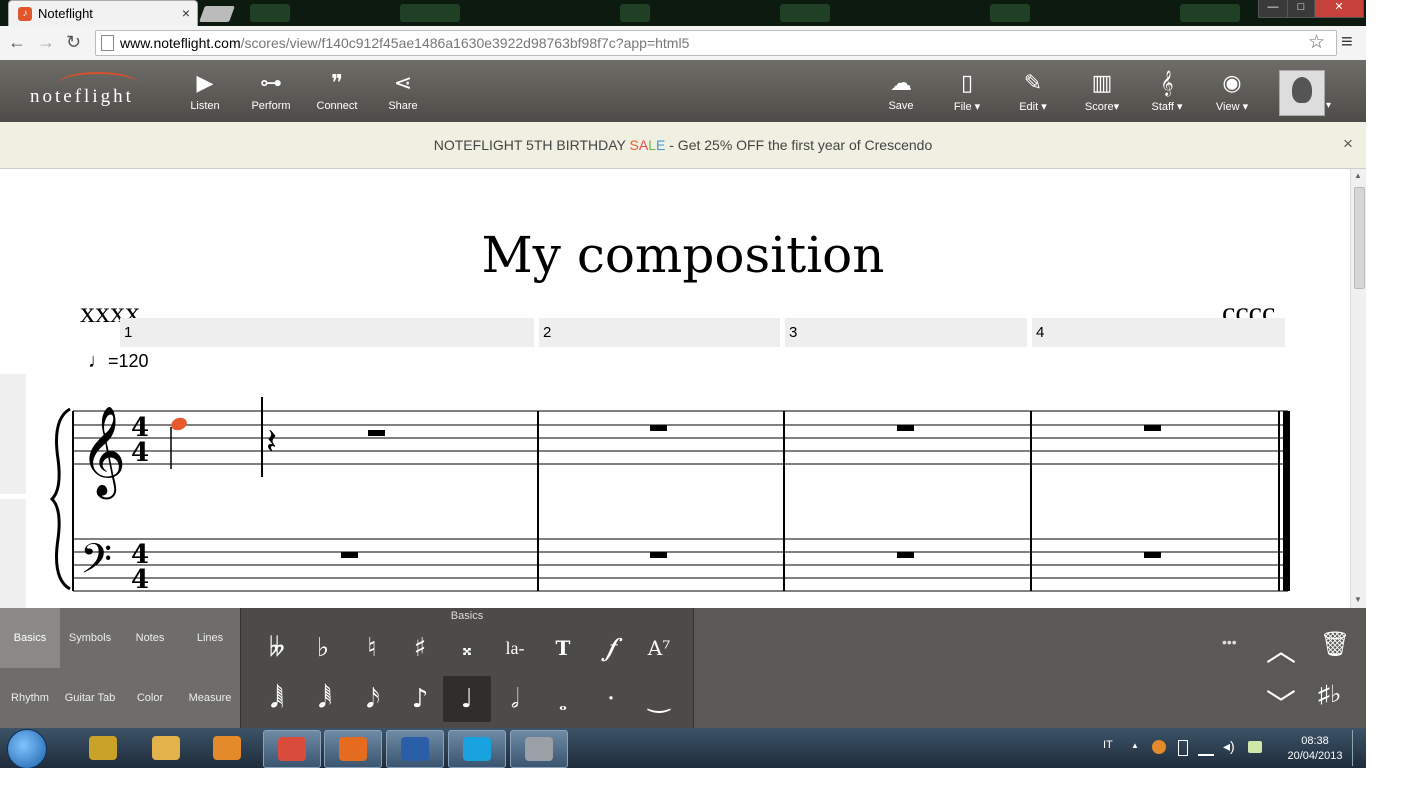 This screenshot has width=1408, height=800. What do you see at coordinates (373, 699) in the screenshot?
I see `sixteenth-note-icon: 𝅘𝅥𝅯` at bounding box center [373, 699].